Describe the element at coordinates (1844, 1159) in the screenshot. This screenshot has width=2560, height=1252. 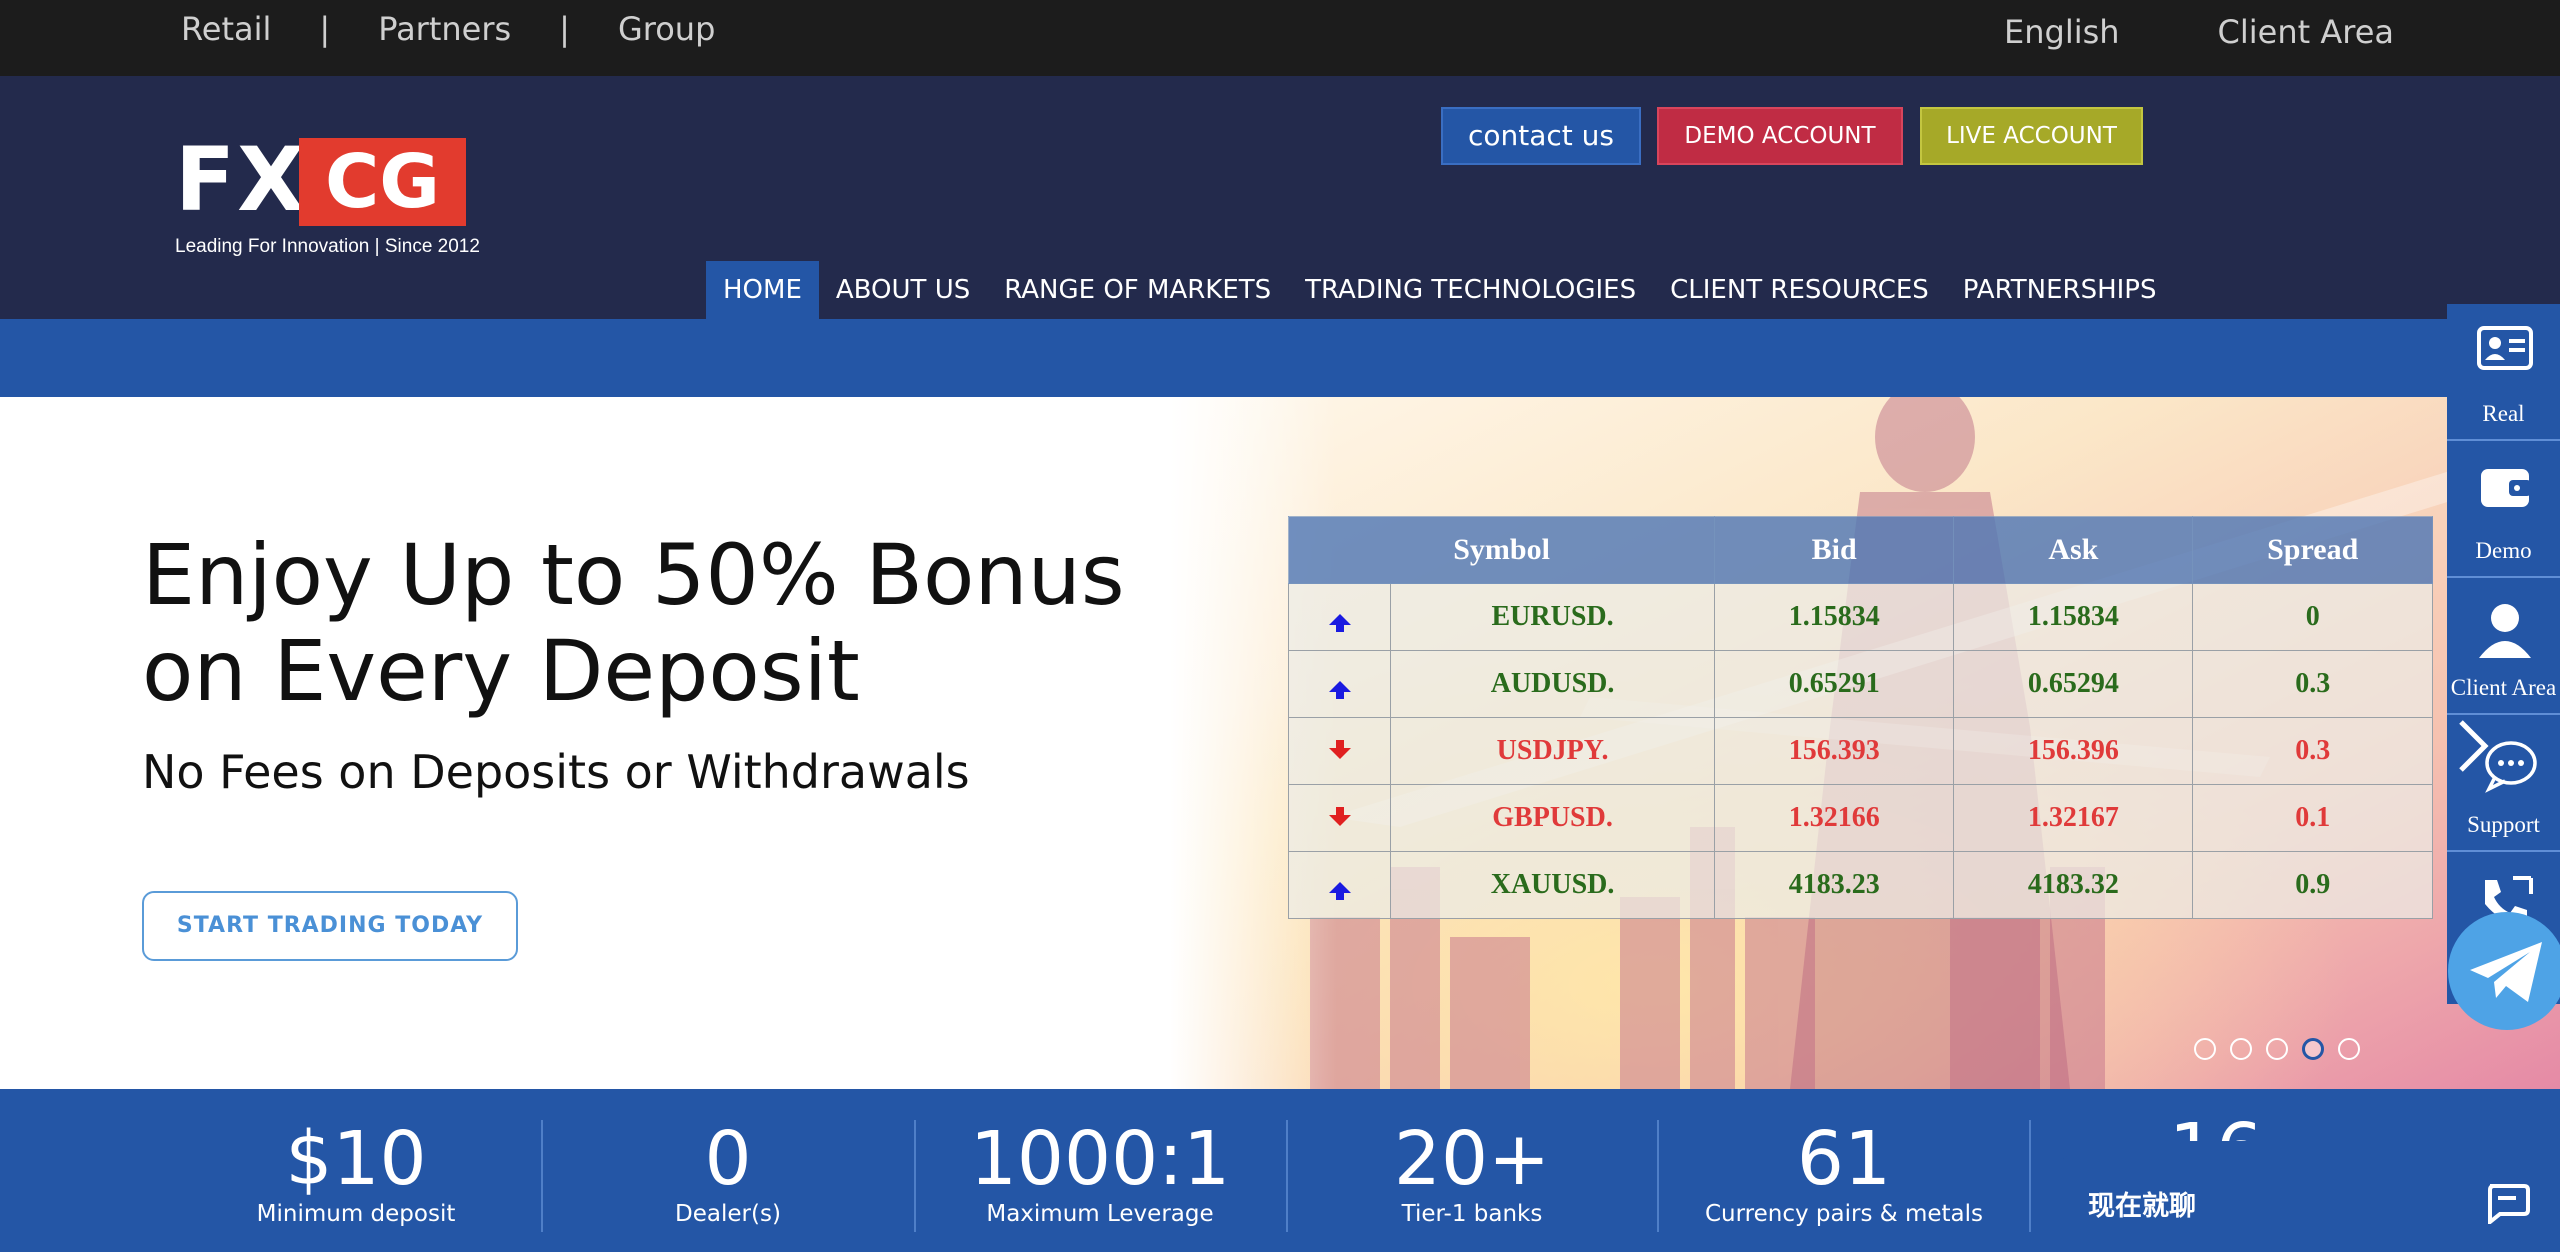
I see `stat-value: 61` at that location.